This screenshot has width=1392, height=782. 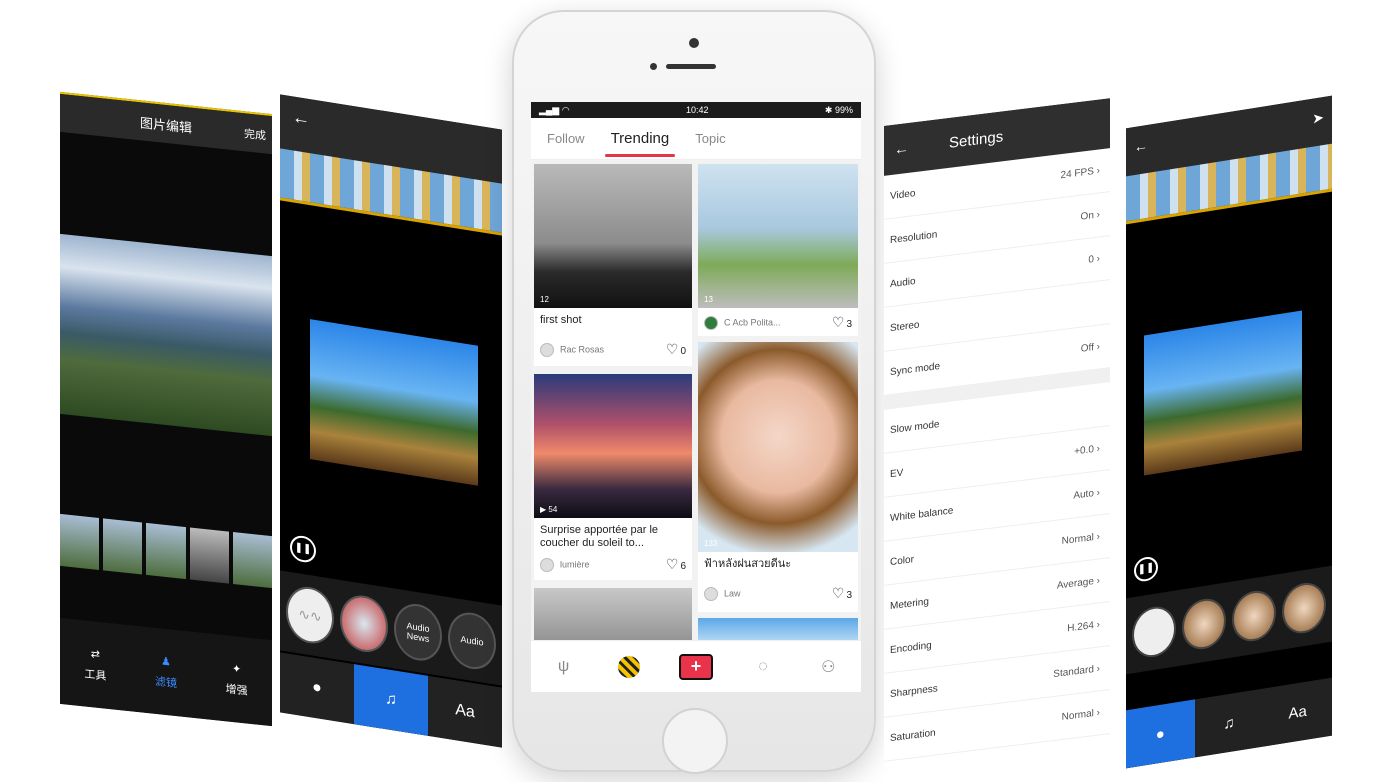 I want to click on filter-thumbnails, so click(x=166, y=551).